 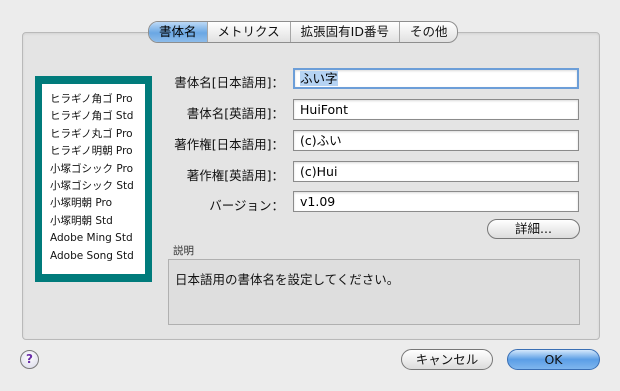 What do you see at coordinates (91, 133) in the screenshot?
I see `font-item: ヒラギノ丸ゴ Pro` at bounding box center [91, 133].